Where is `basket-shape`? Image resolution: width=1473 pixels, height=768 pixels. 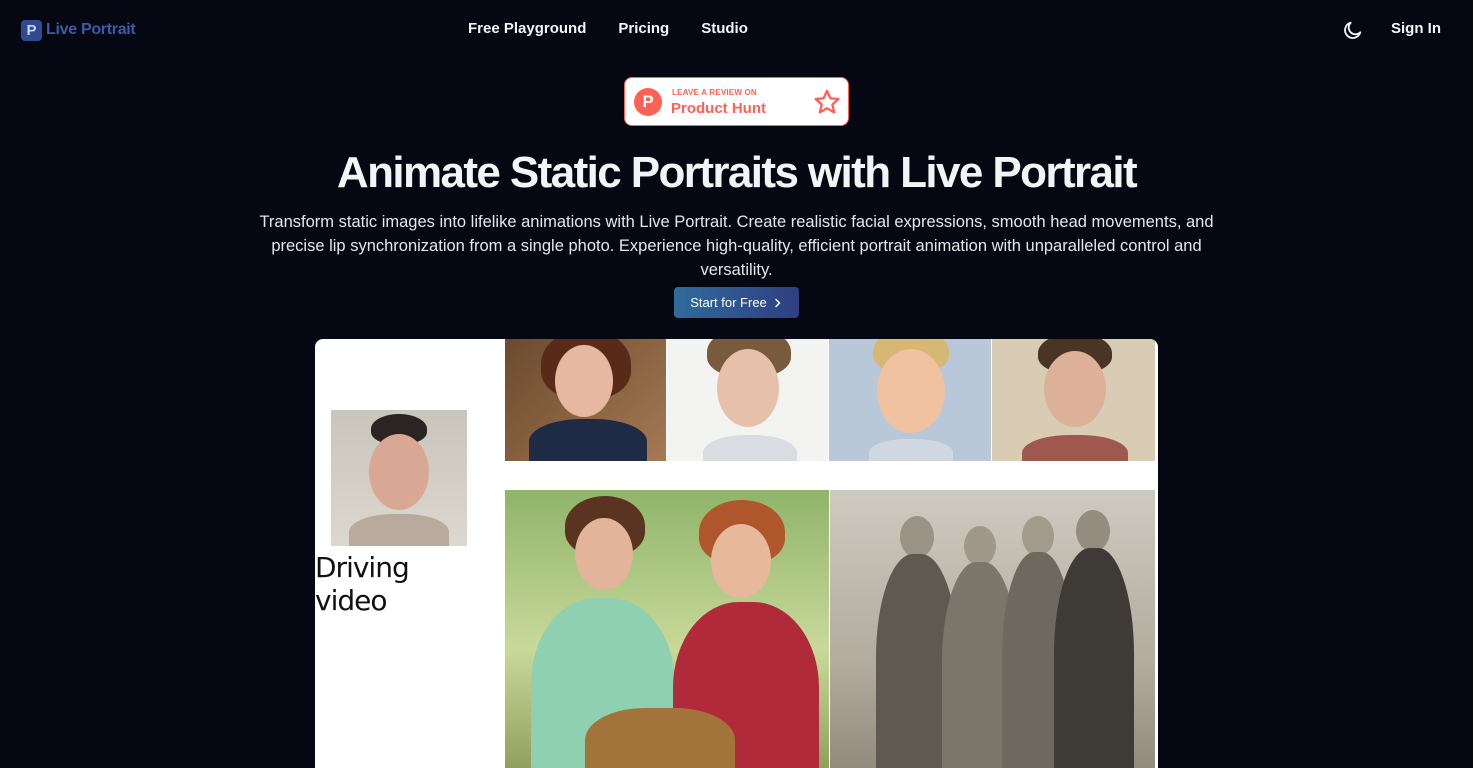 basket-shape is located at coordinates (660, 738).